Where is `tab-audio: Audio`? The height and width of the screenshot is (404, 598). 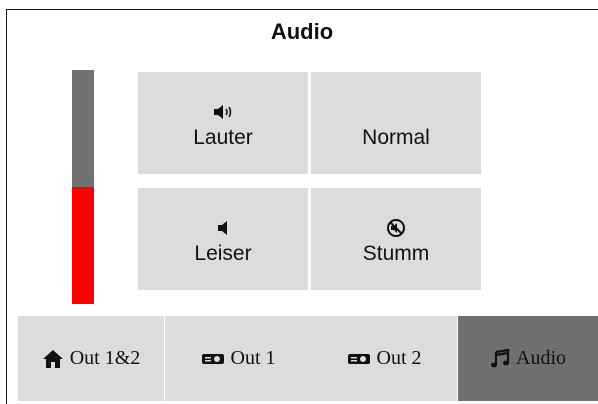
tab-audio: Audio is located at coordinates (528, 358).